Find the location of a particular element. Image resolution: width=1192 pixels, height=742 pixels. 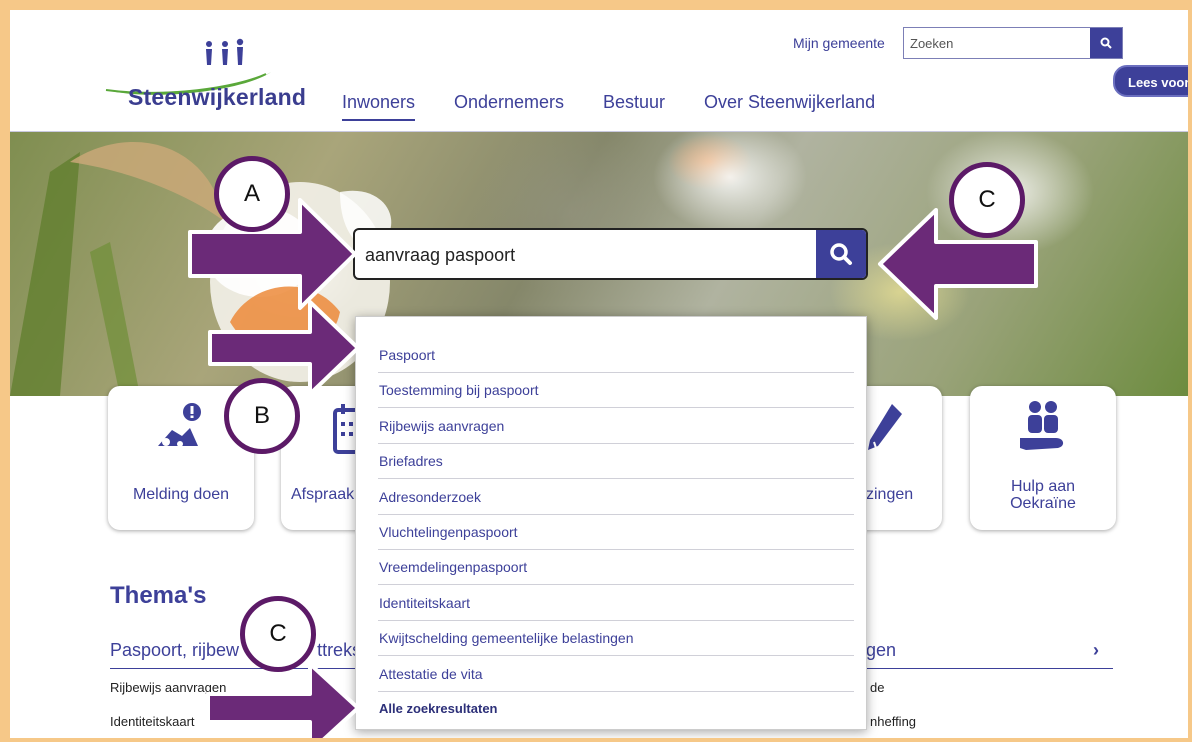

tile-label: Hulp aan Oekraïne is located at coordinates (1043, 495).